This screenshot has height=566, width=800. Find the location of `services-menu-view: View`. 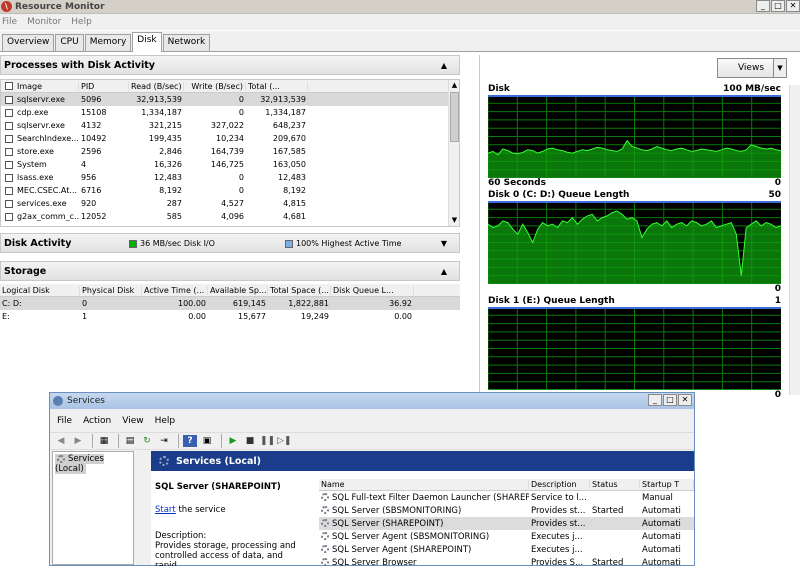

services-menu-view: View is located at coordinates (132, 421).